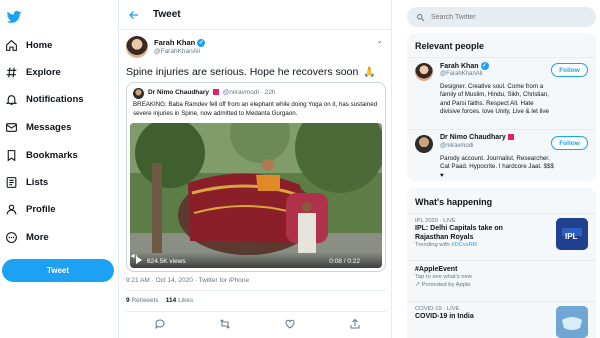 The image size is (600, 338). I want to click on quoted-age: 22h, so click(270, 92).